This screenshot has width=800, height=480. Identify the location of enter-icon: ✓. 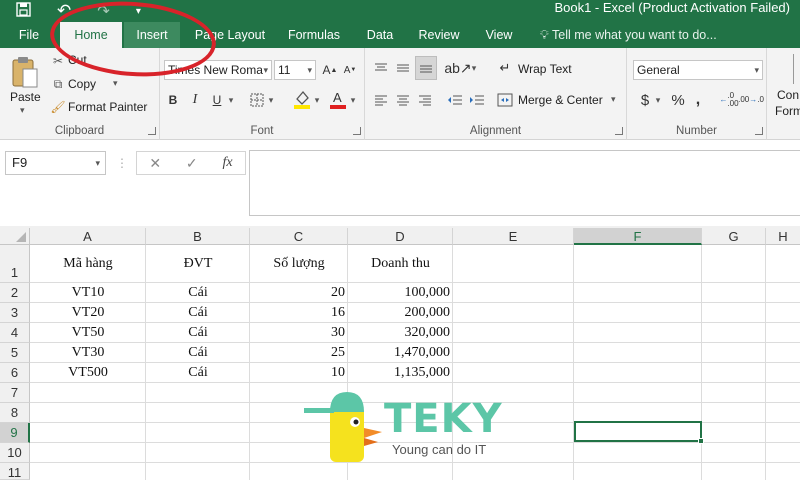
(192, 163).